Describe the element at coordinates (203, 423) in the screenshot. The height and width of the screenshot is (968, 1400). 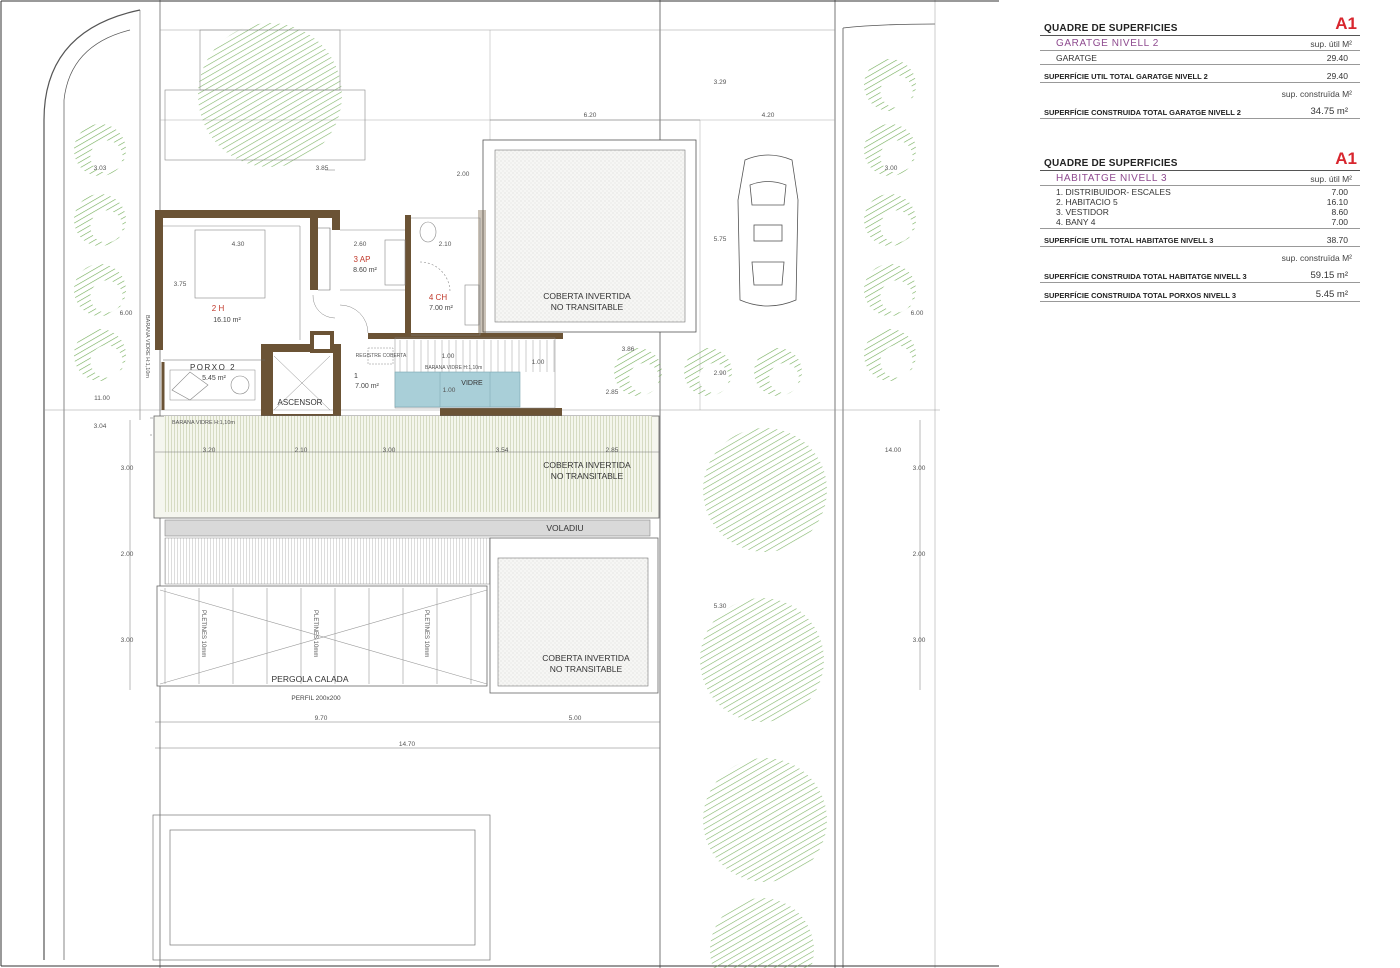
I see `barana-label-2: BARANA VIDRE H:1,10m` at that location.